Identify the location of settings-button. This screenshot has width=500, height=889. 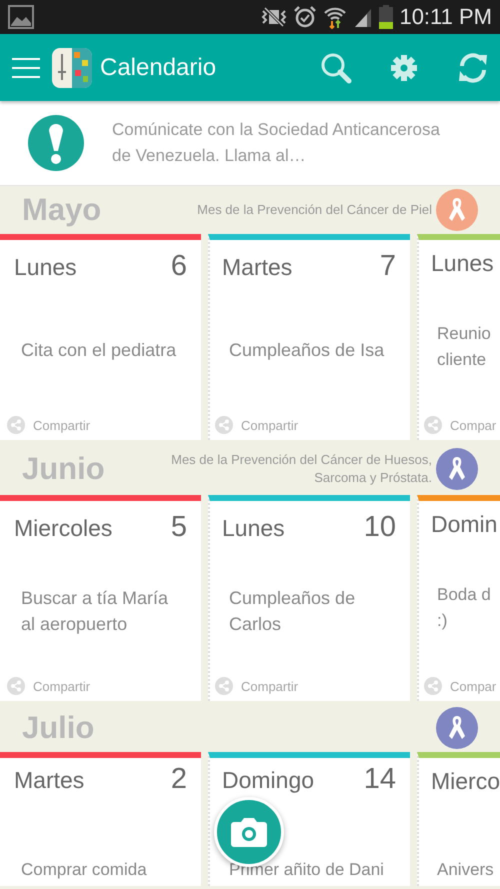
(404, 68).